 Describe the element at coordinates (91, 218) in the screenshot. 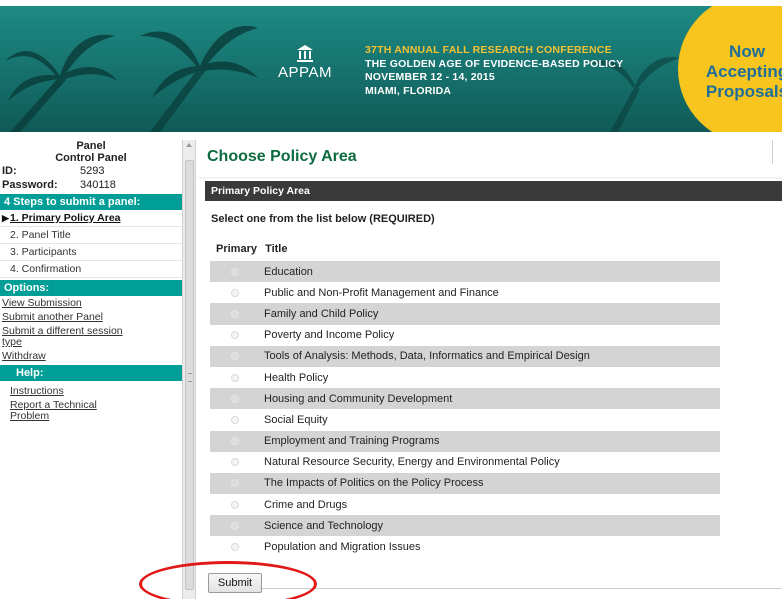

I see `sidebar-step-primary-policy-area: ▶1. Primary Policy Area` at that location.